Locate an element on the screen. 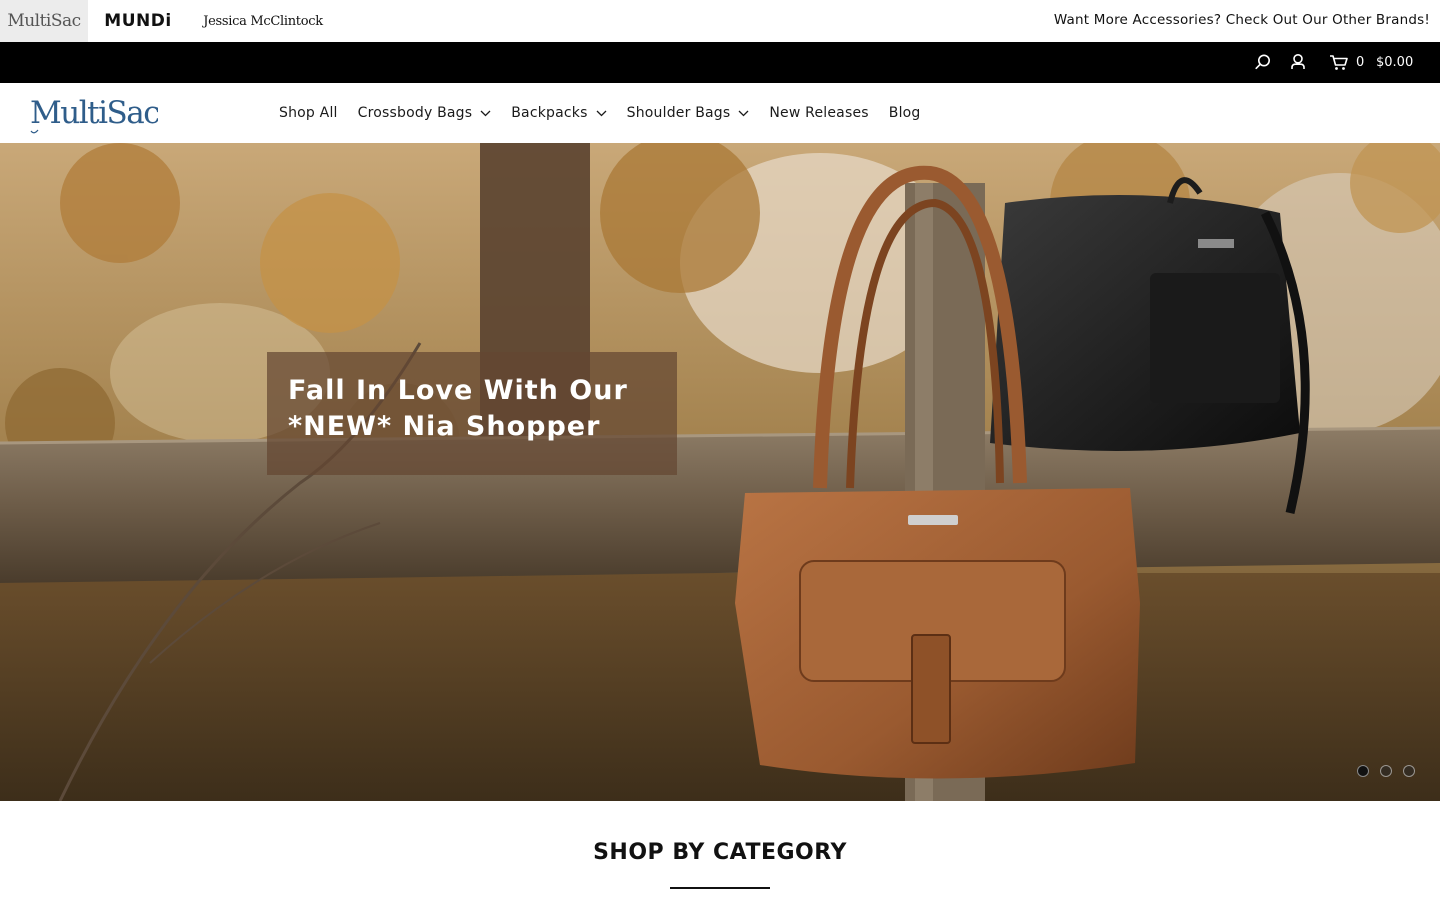  cart-icon is located at coordinates (1339, 62).